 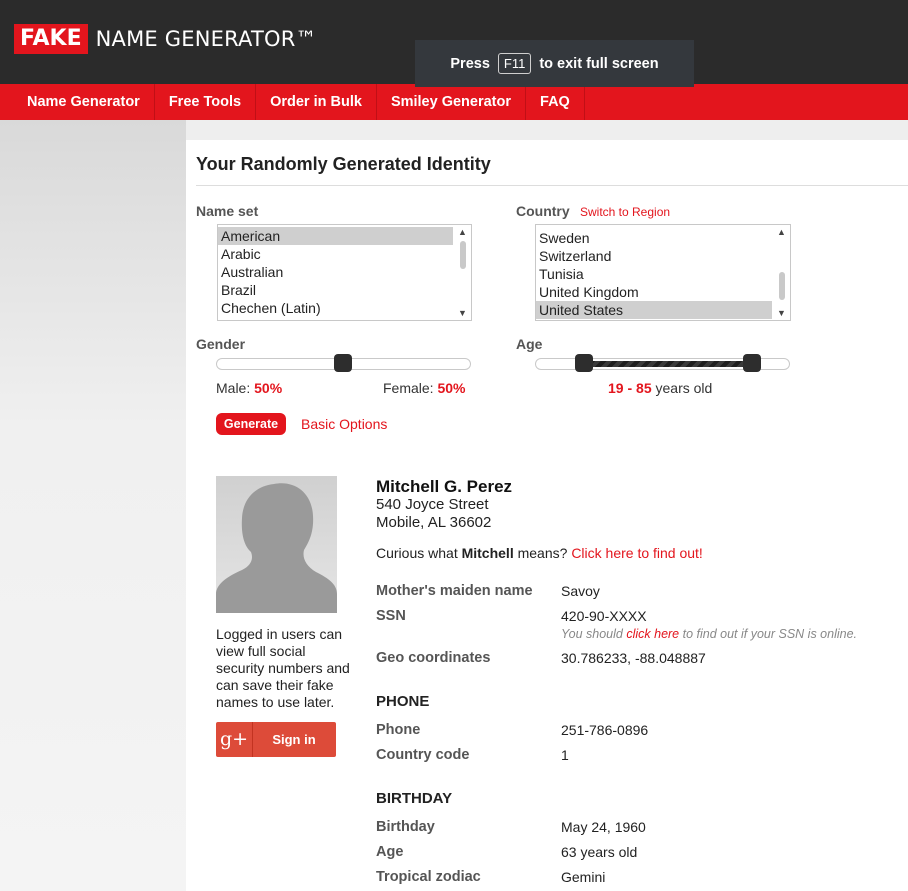 I want to click on zodiac-label: Tropical zodiac, so click(x=428, y=877).